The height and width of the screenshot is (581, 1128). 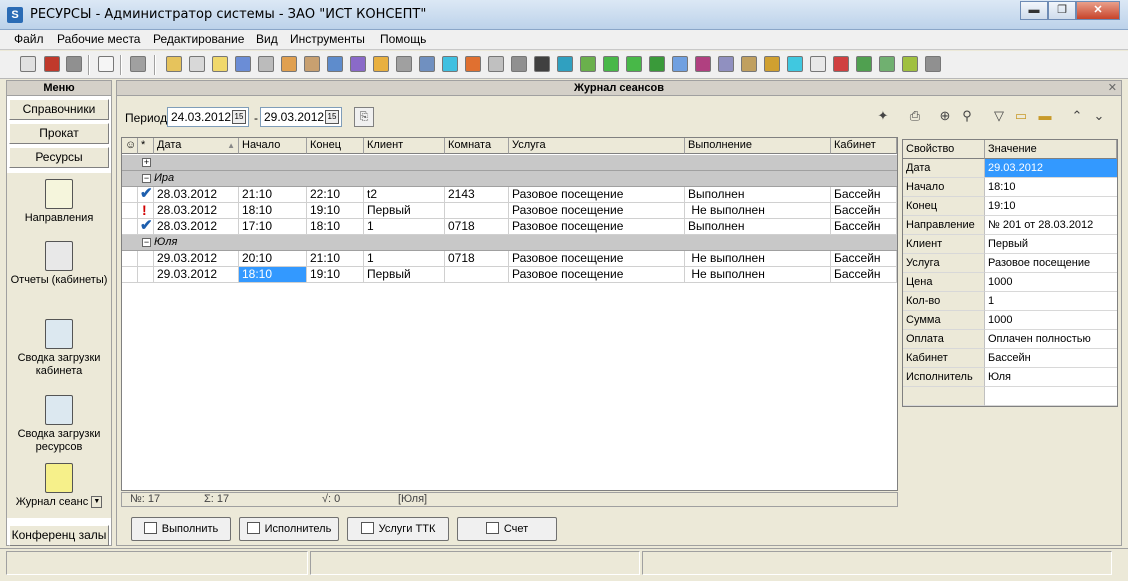 What do you see at coordinates (364, 117) in the screenshot?
I see `refresh-period-icon: ⎘` at bounding box center [364, 117].